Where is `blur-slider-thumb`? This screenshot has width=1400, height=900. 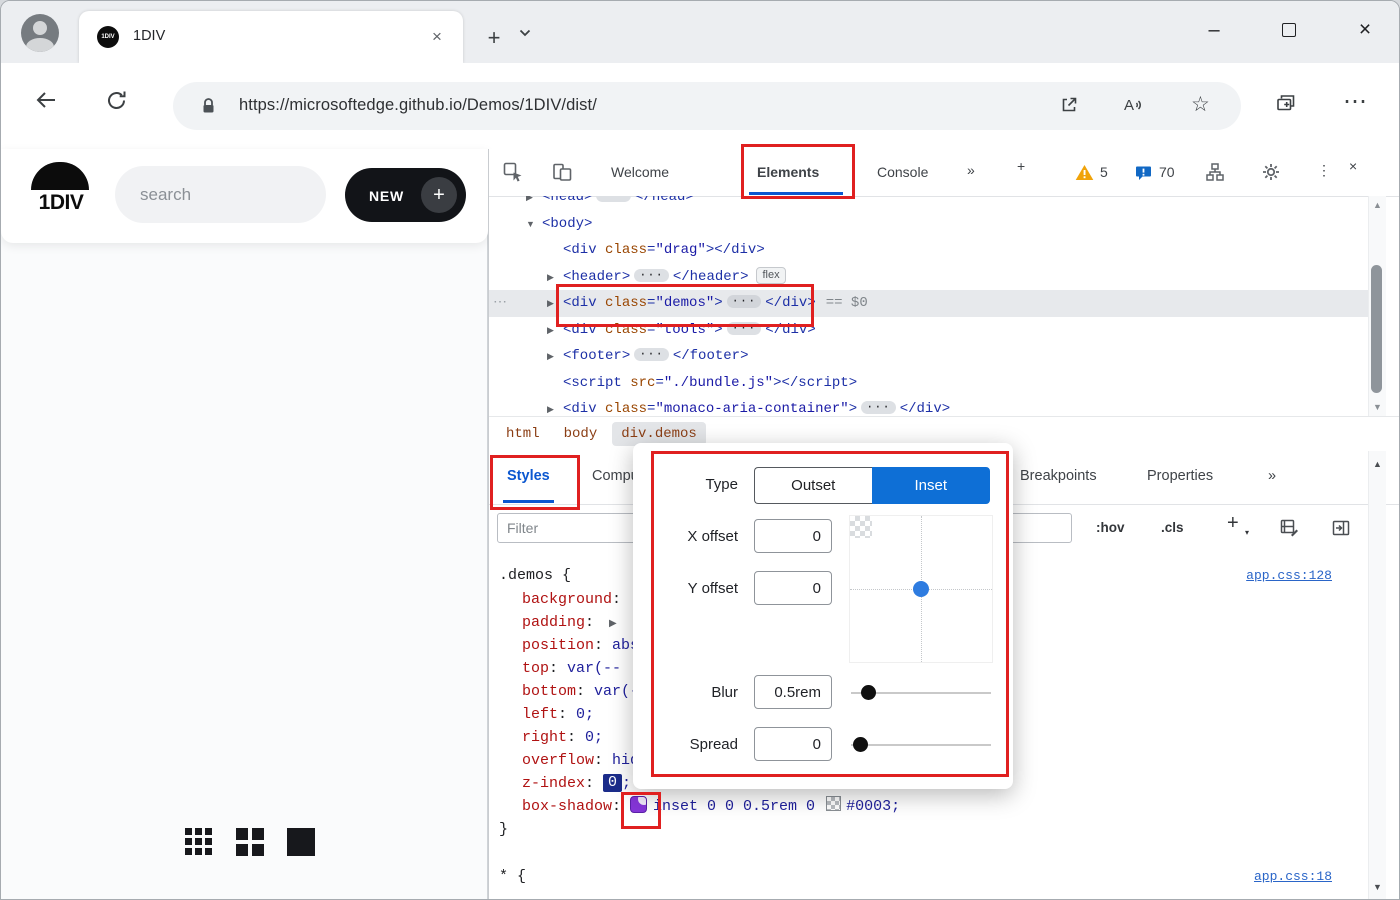 blur-slider-thumb is located at coordinates (868, 692).